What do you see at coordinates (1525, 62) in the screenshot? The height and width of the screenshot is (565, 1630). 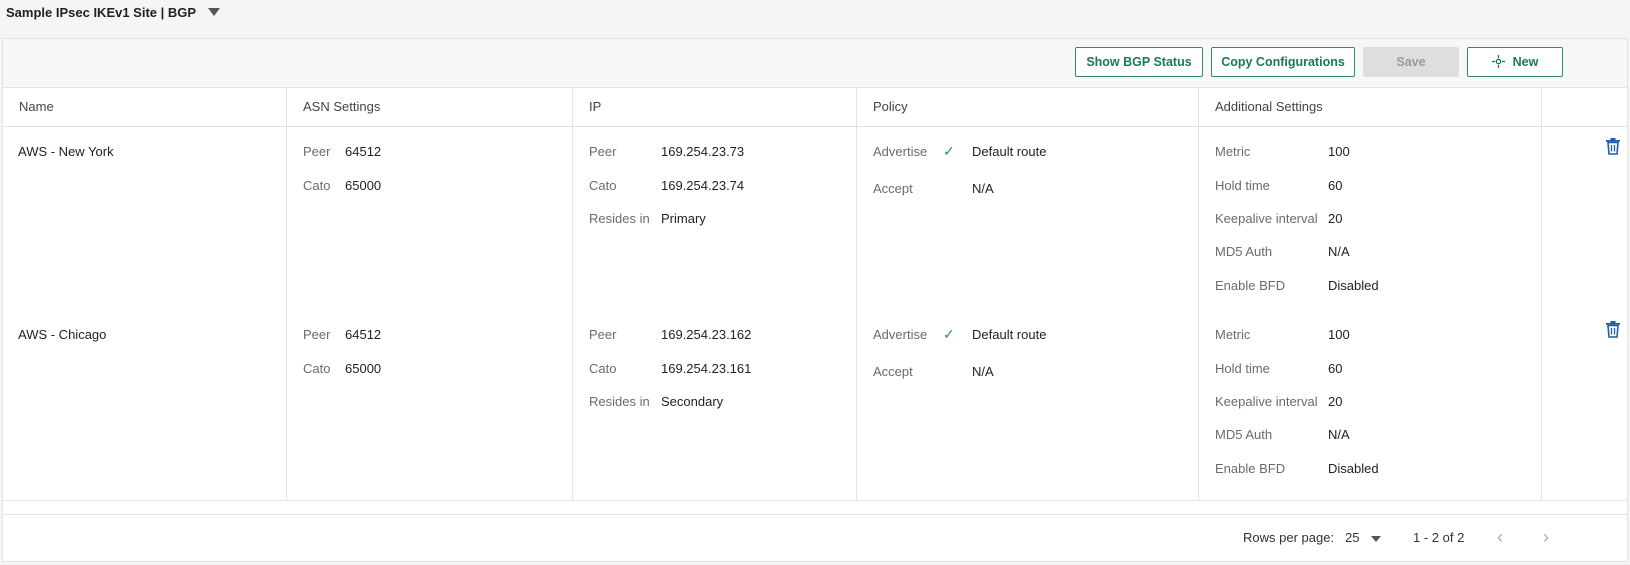 I see `new-label: New` at bounding box center [1525, 62].